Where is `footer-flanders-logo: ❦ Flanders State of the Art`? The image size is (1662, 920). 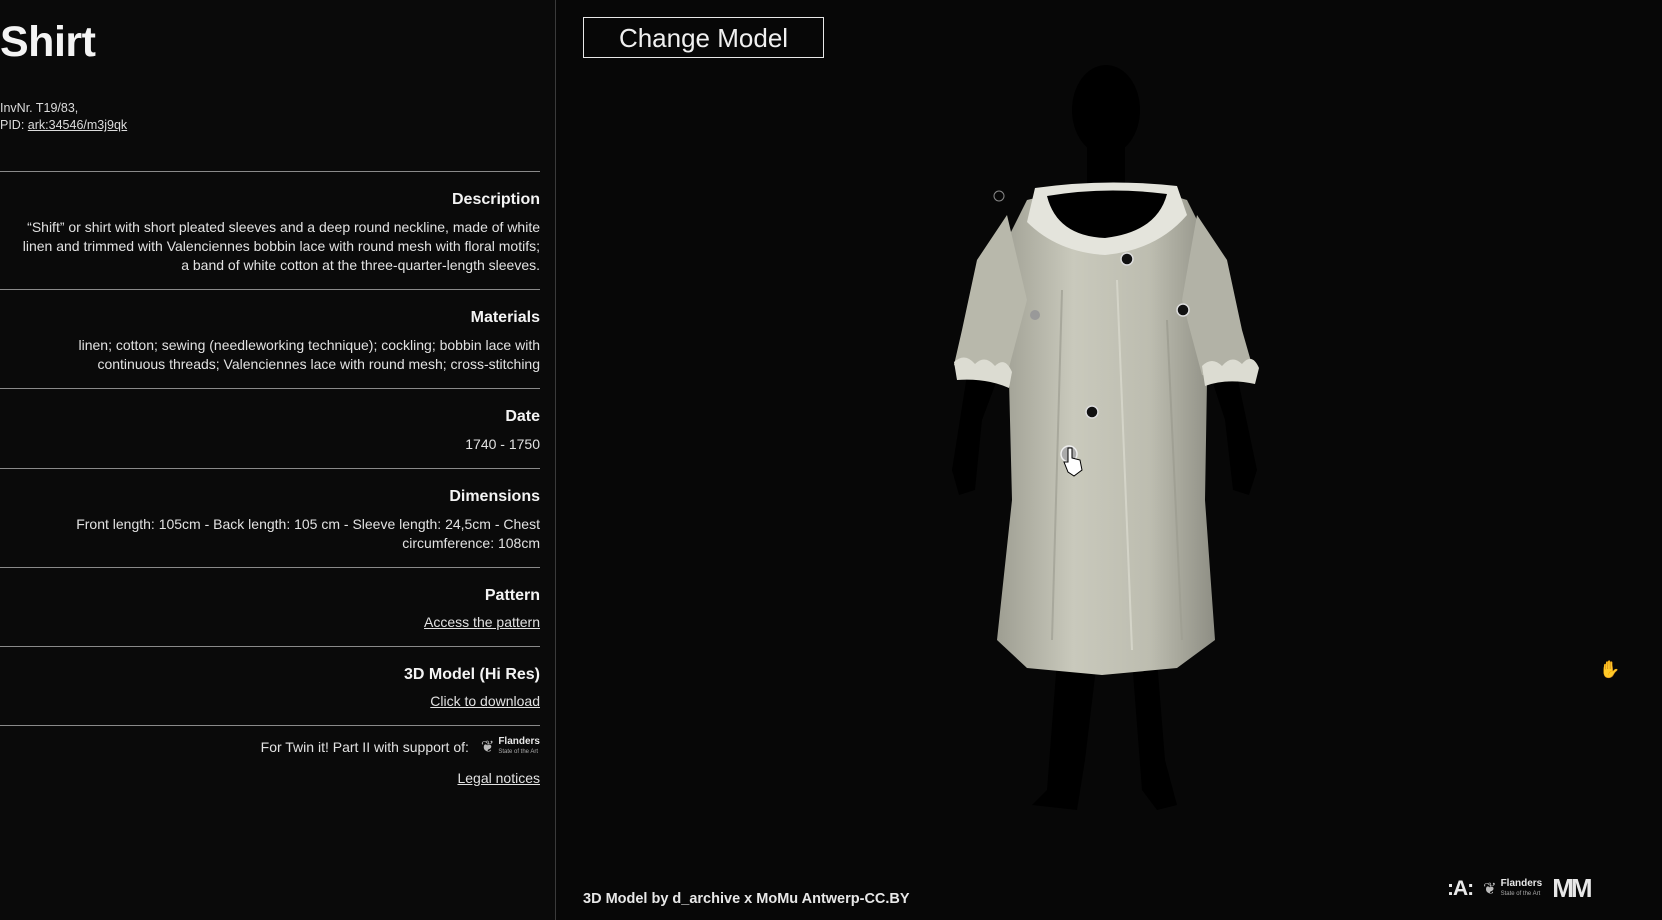 footer-flanders-logo: ❦ Flanders State of the Art is located at coordinates (1513, 888).